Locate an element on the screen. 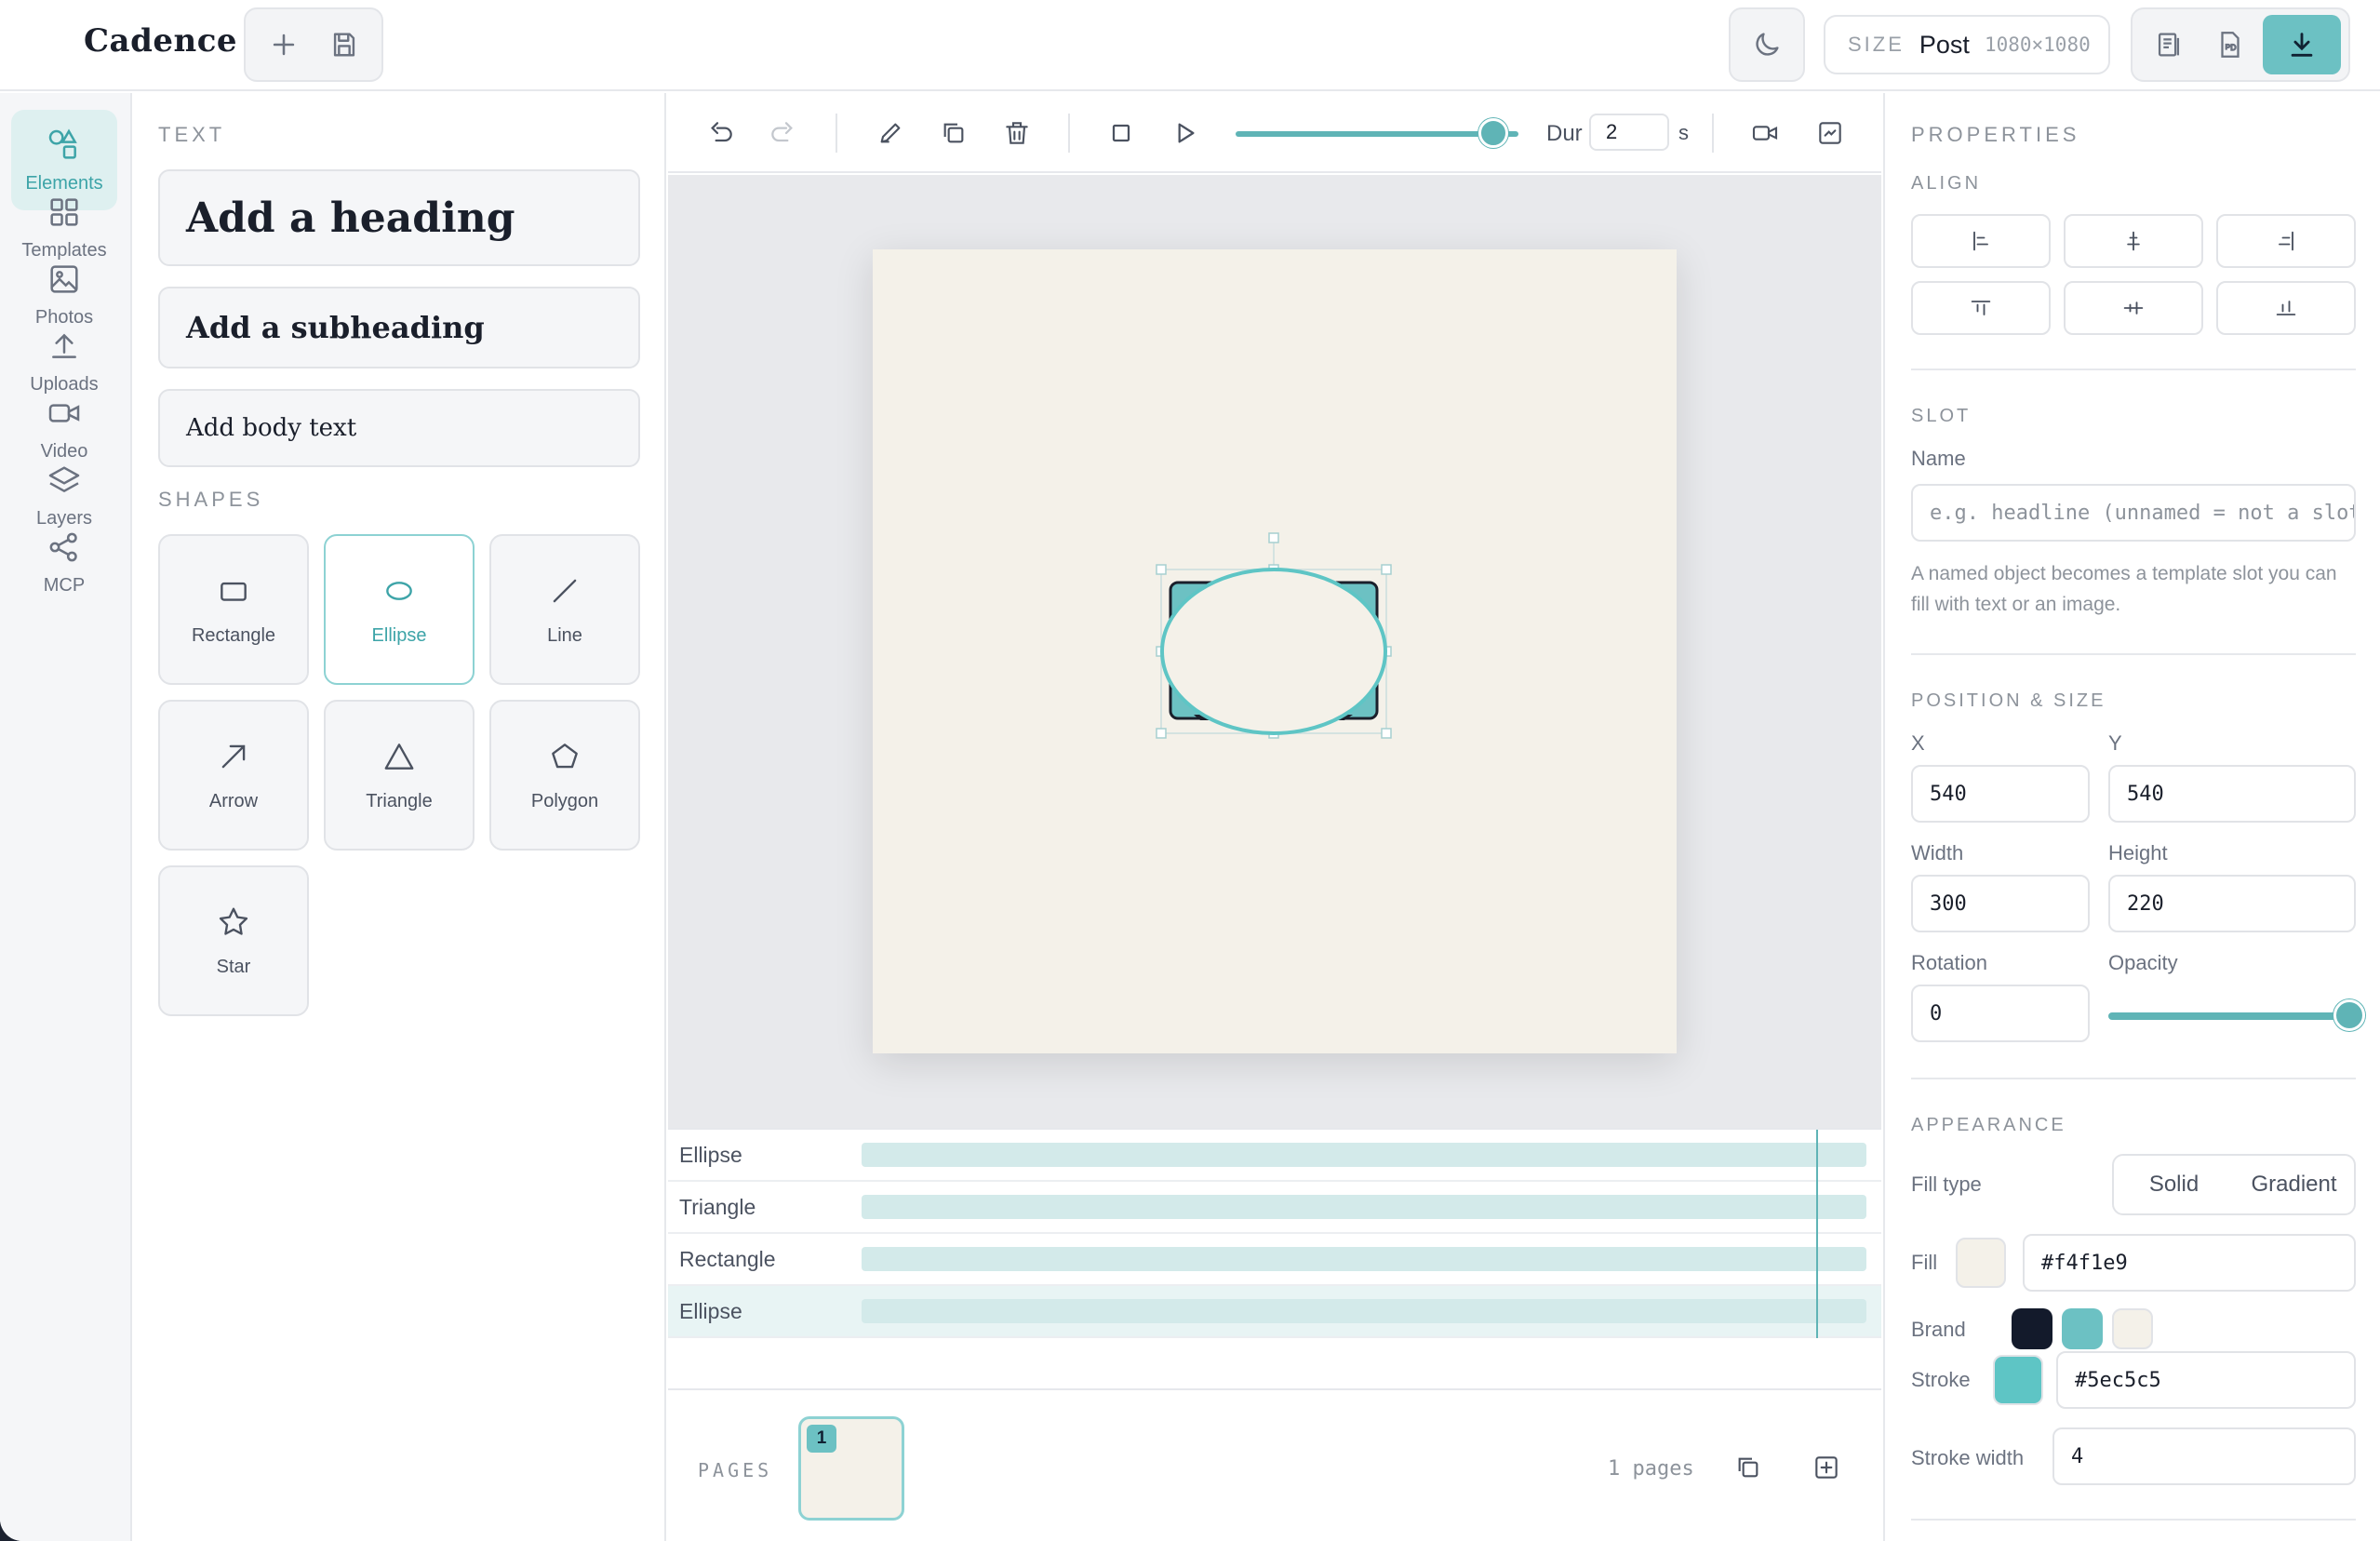 The width and height of the screenshot is (2380, 1541). new-button is located at coordinates (283, 44).